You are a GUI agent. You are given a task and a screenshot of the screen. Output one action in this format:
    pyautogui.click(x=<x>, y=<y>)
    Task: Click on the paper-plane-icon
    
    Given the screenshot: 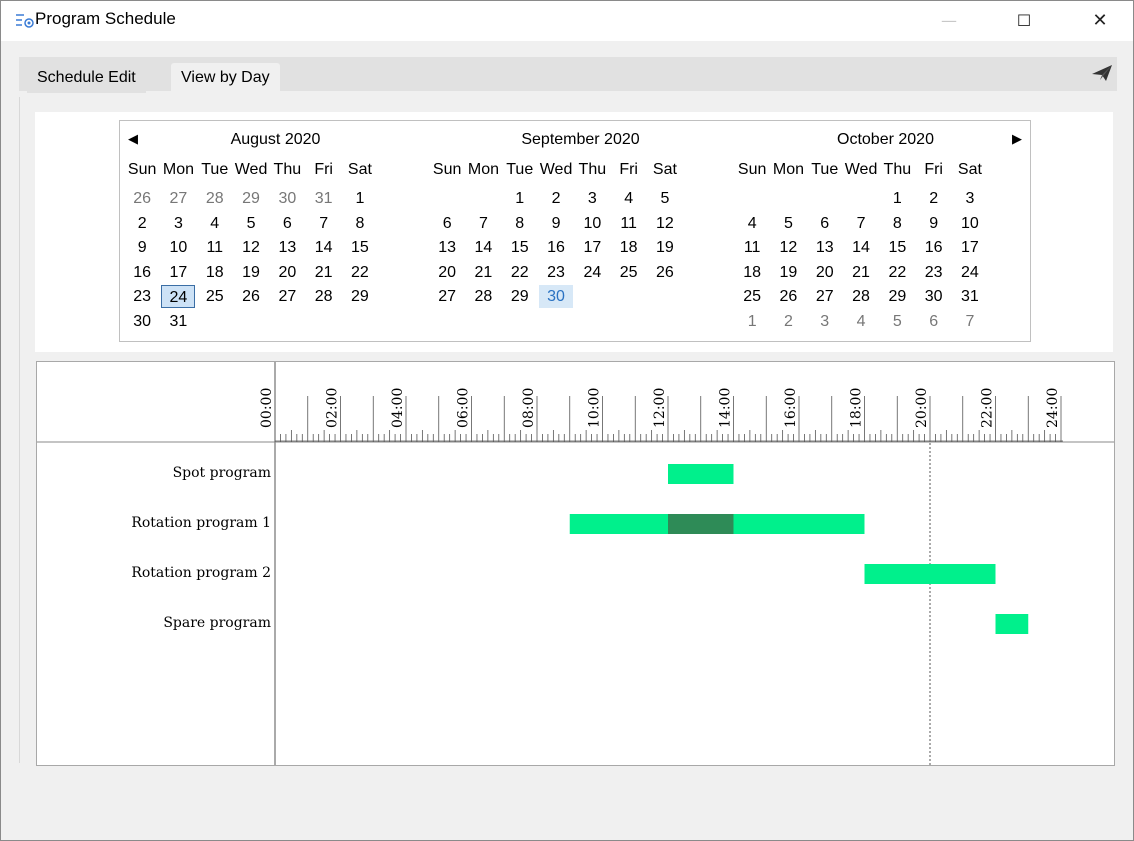 What is the action you would take?
    pyautogui.click(x=1102, y=73)
    